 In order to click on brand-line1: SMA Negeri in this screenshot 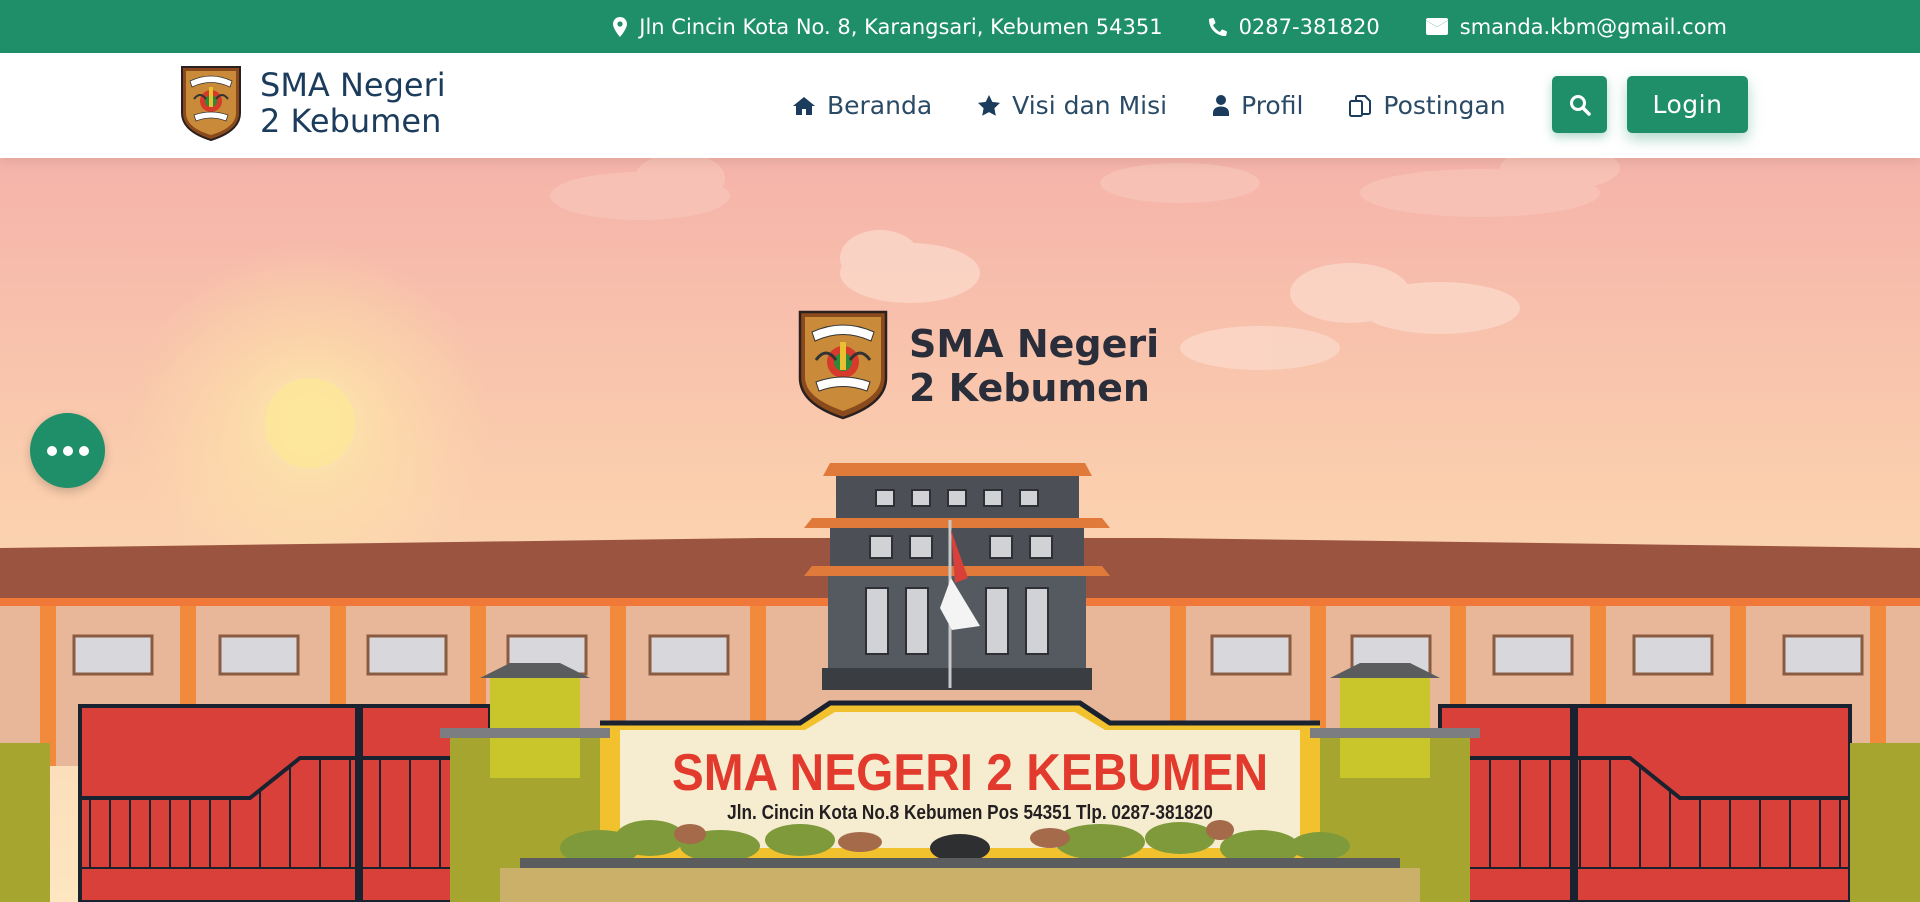, I will do `click(353, 85)`.